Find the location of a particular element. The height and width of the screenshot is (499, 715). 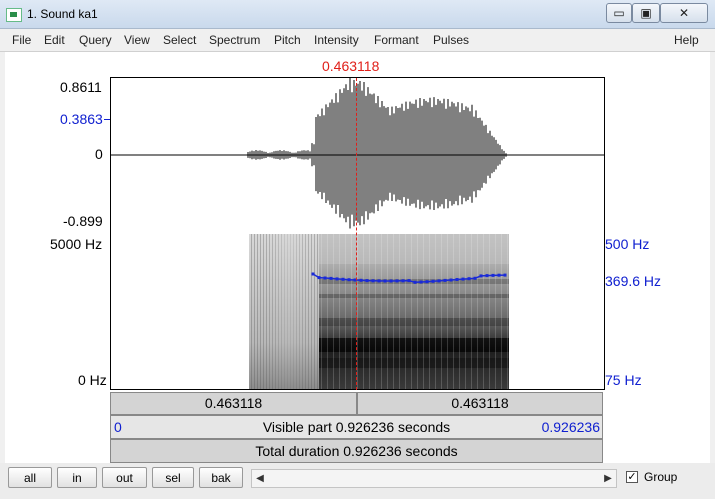

minimize-icon: ▭ is located at coordinates (619, 13).